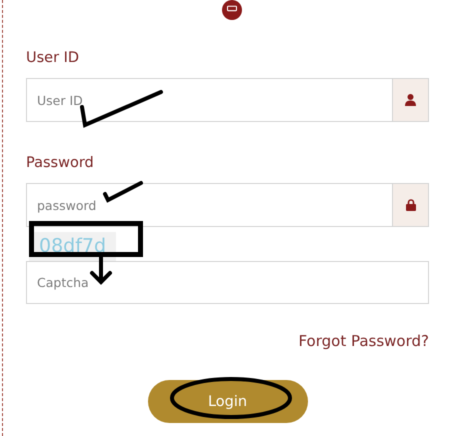  Describe the element at coordinates (123, 191) in the screenshot. I see `check-mark-annotation` at that location.